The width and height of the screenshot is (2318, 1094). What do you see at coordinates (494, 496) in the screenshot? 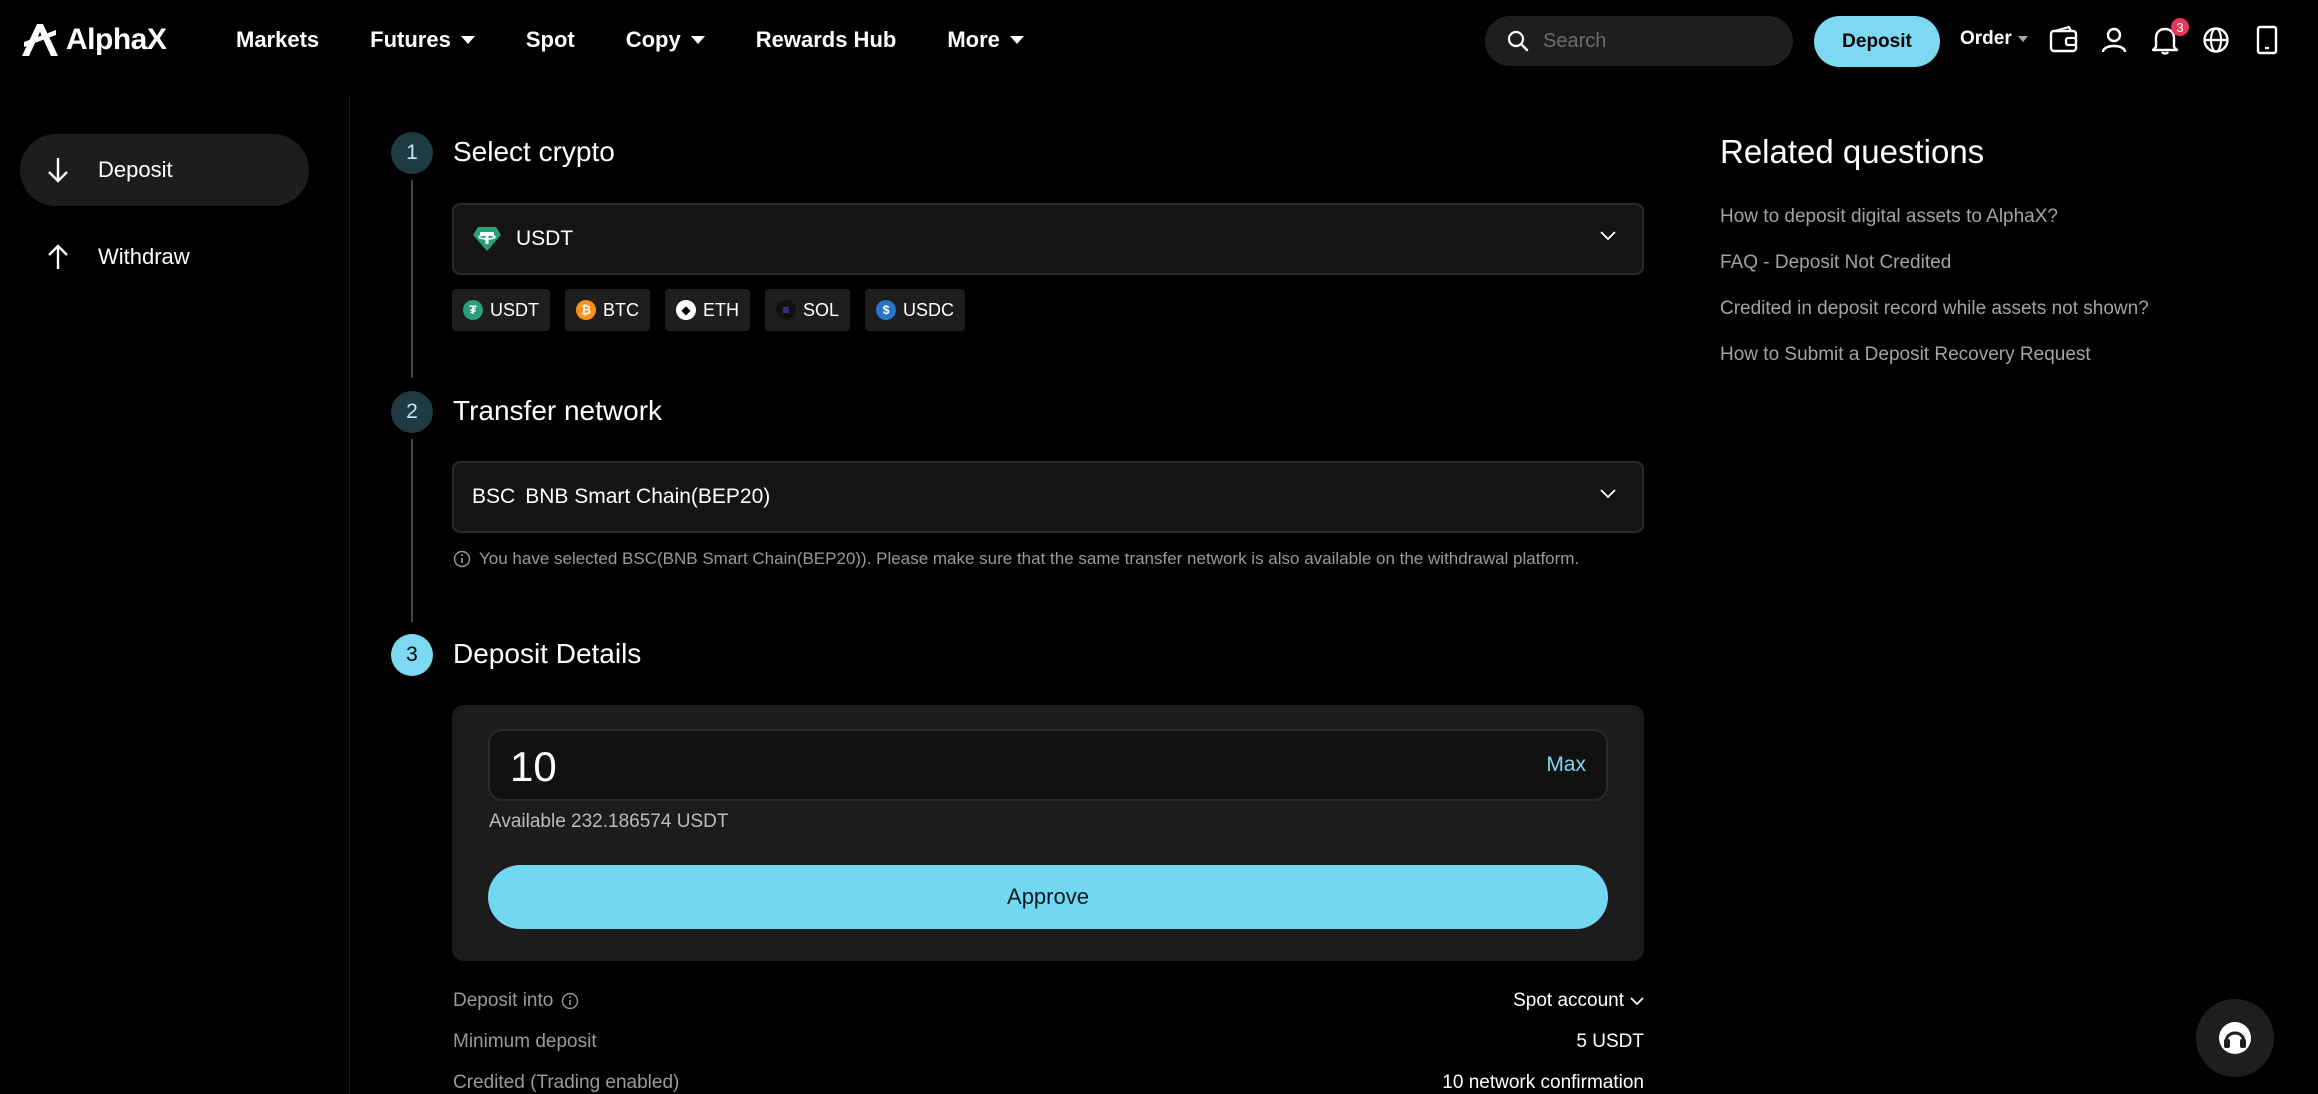
I see `network-code: BSC` at bounding box center [494, 496].